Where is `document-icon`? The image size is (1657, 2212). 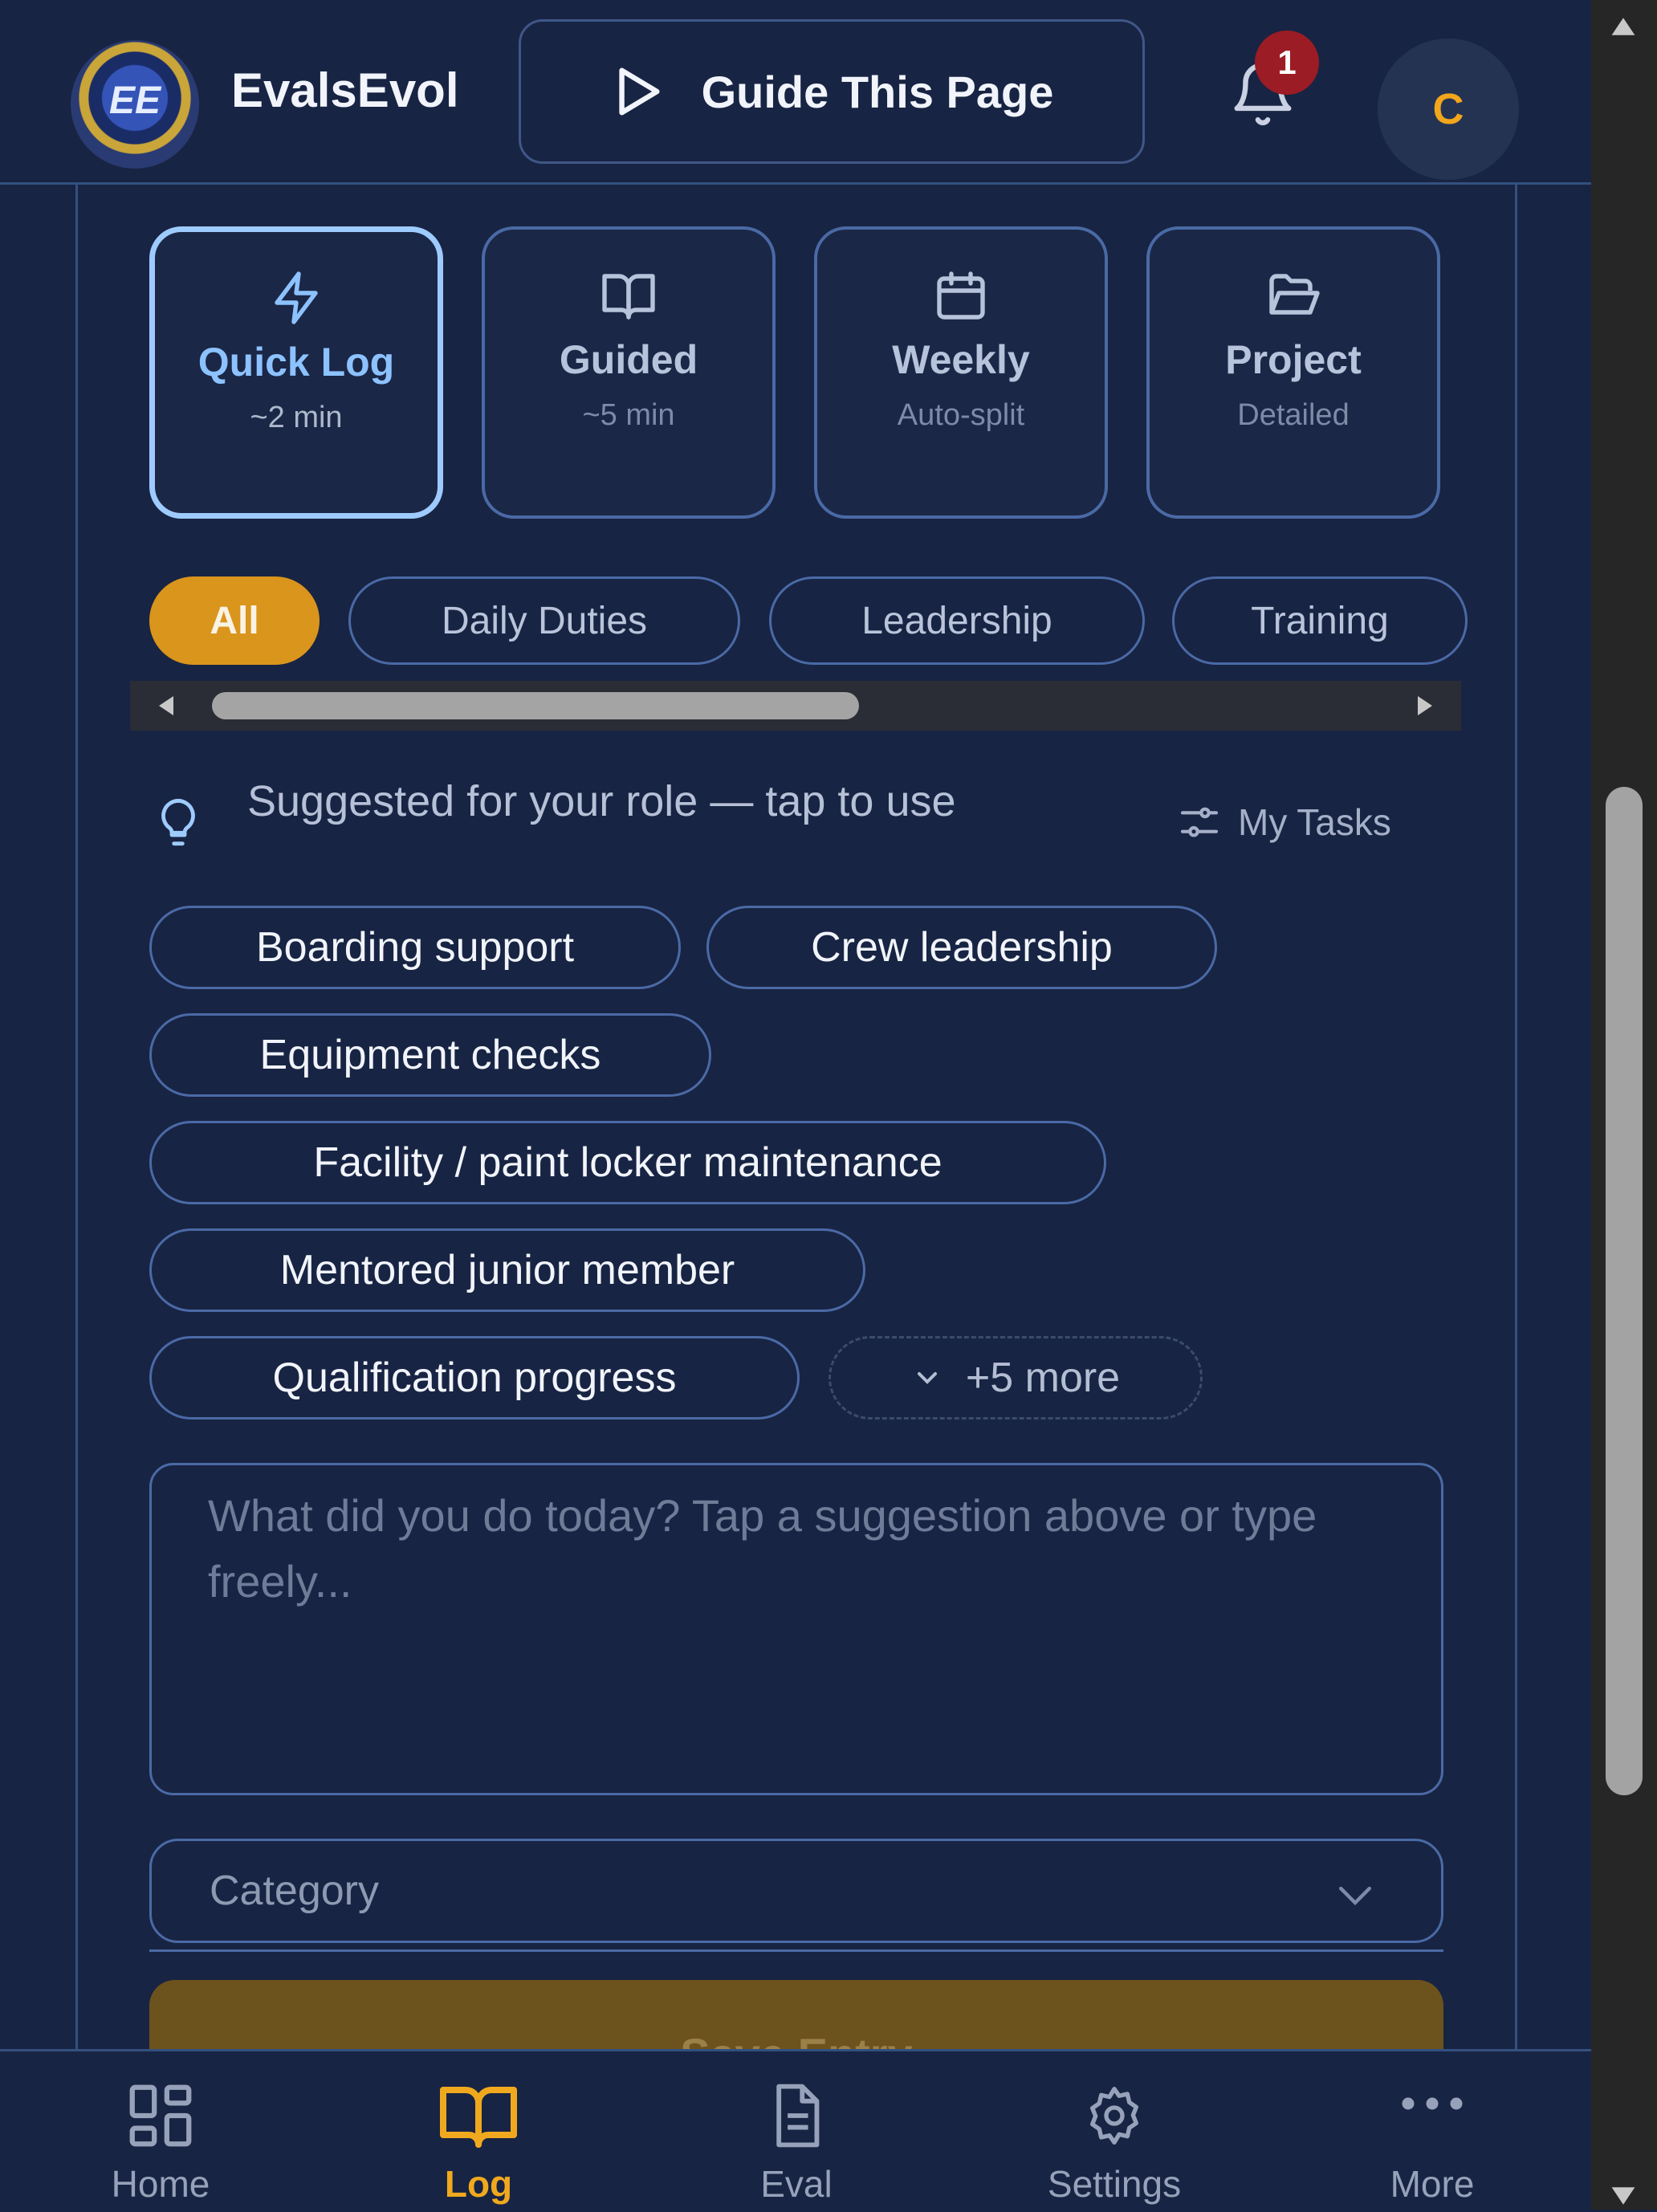
document-icon is located at coordinates (798, 2116).